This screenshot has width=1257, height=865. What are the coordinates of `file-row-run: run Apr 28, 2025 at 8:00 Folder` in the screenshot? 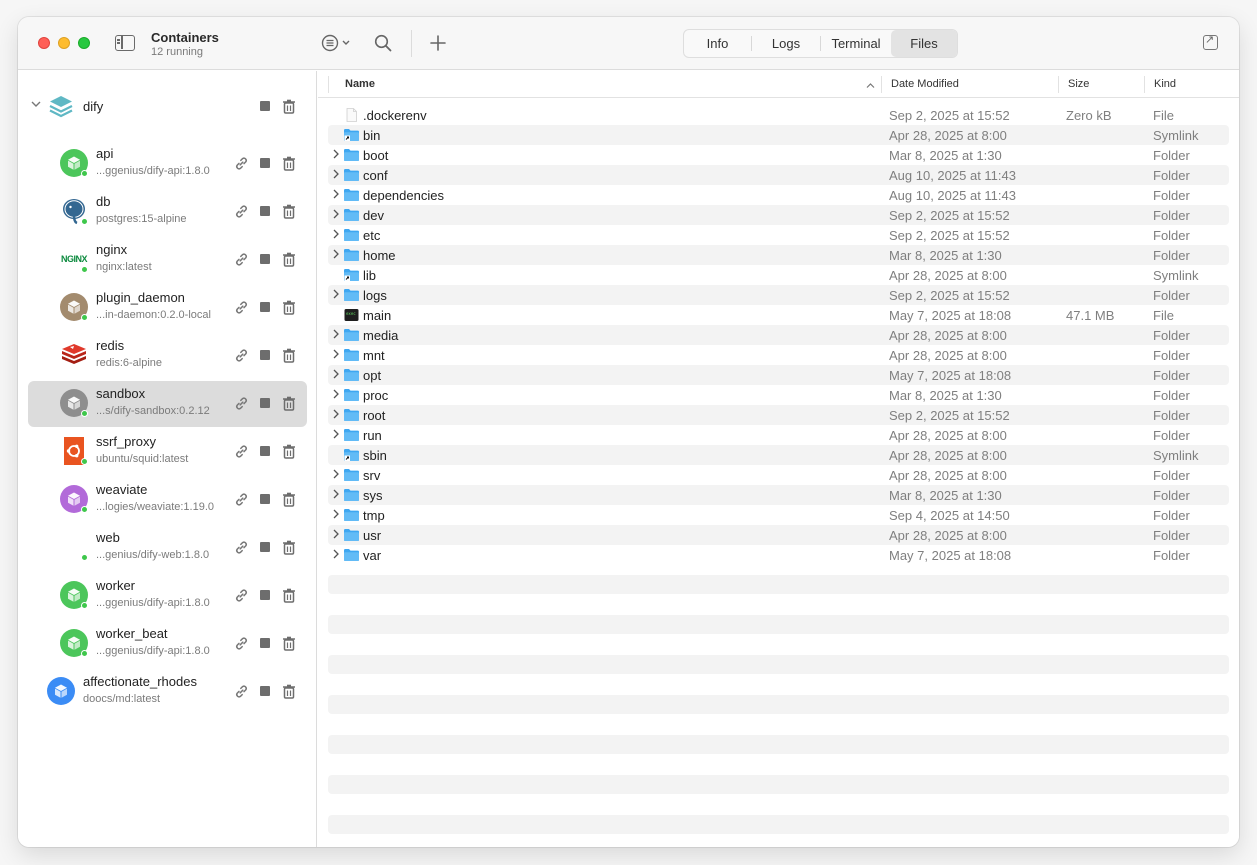 It's located at (778, 435).